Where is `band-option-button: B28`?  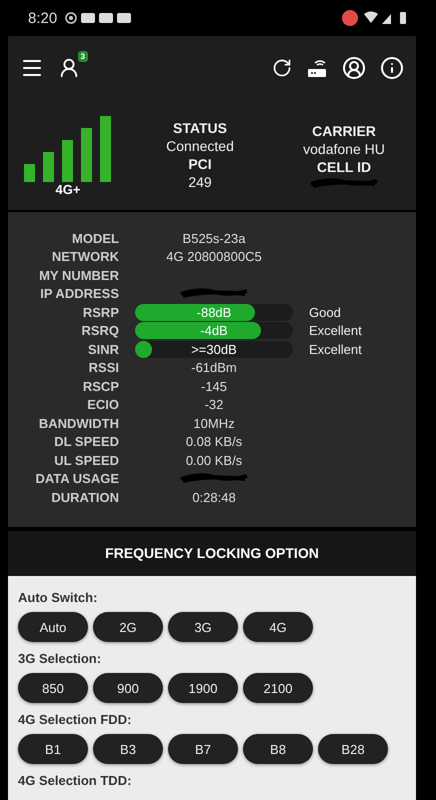
band-option-button: B28 is located at coordinates (353, 749).